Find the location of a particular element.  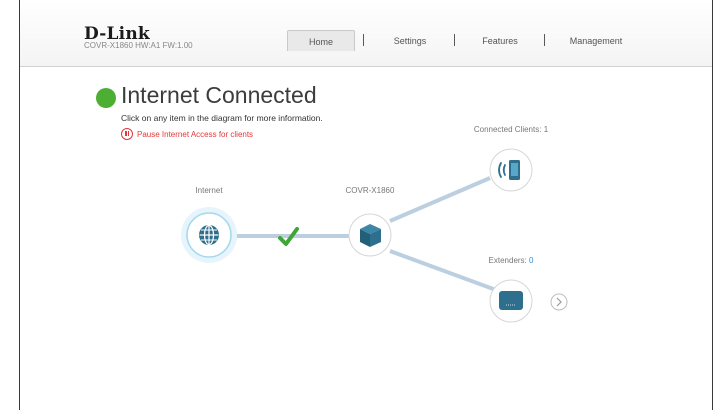

connected-clients-count: 1 is located at coordinates (546, 129).